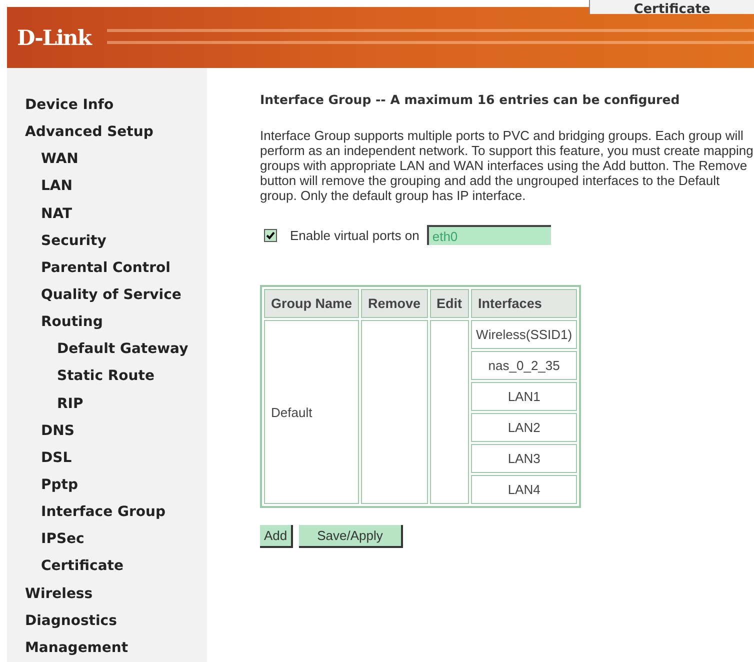  I want to click on table-cell: LAN2, so click(524, 427).